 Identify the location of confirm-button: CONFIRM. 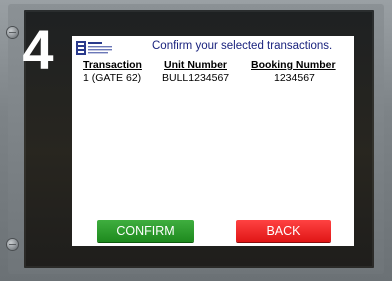
(145, 231).